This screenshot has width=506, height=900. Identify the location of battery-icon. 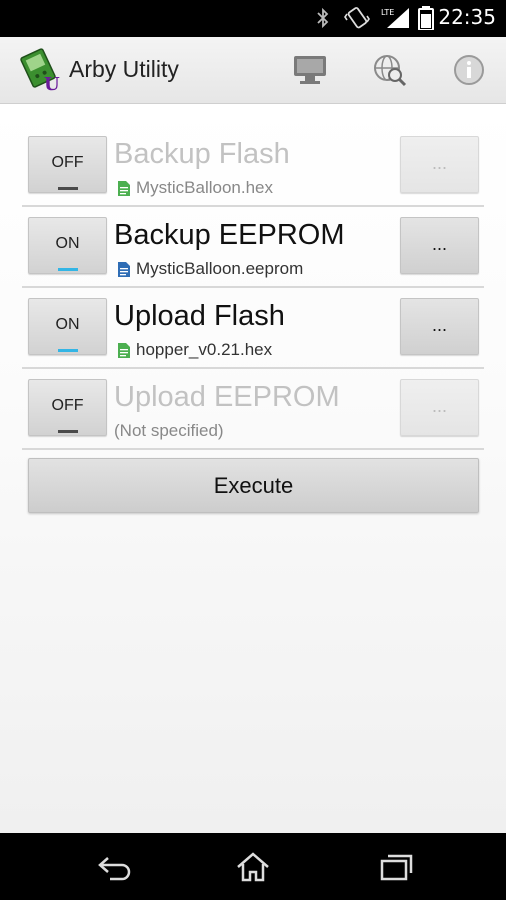
(426, 18).